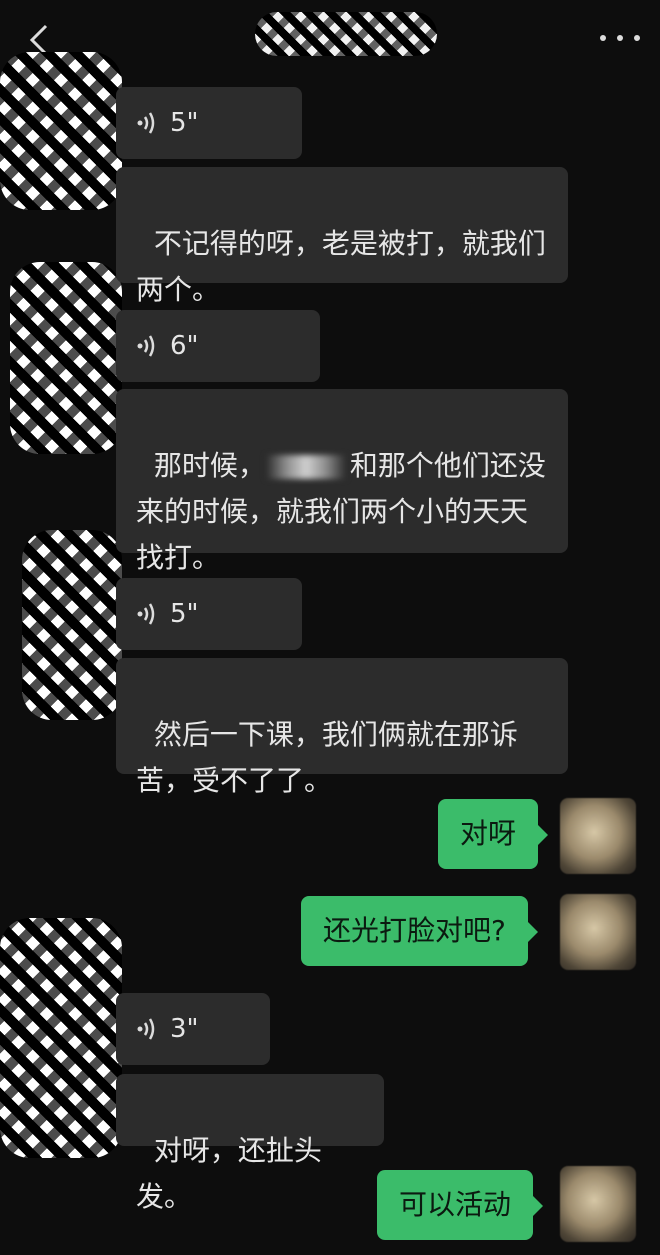 This screenshot has width=660, height=1255. What do you see at coordinates (327, 757) in the screenshot?
I see `message-text: 然后一下课，我们俩就在那诉苦，受不了了。` at bounding box center [327, 757].